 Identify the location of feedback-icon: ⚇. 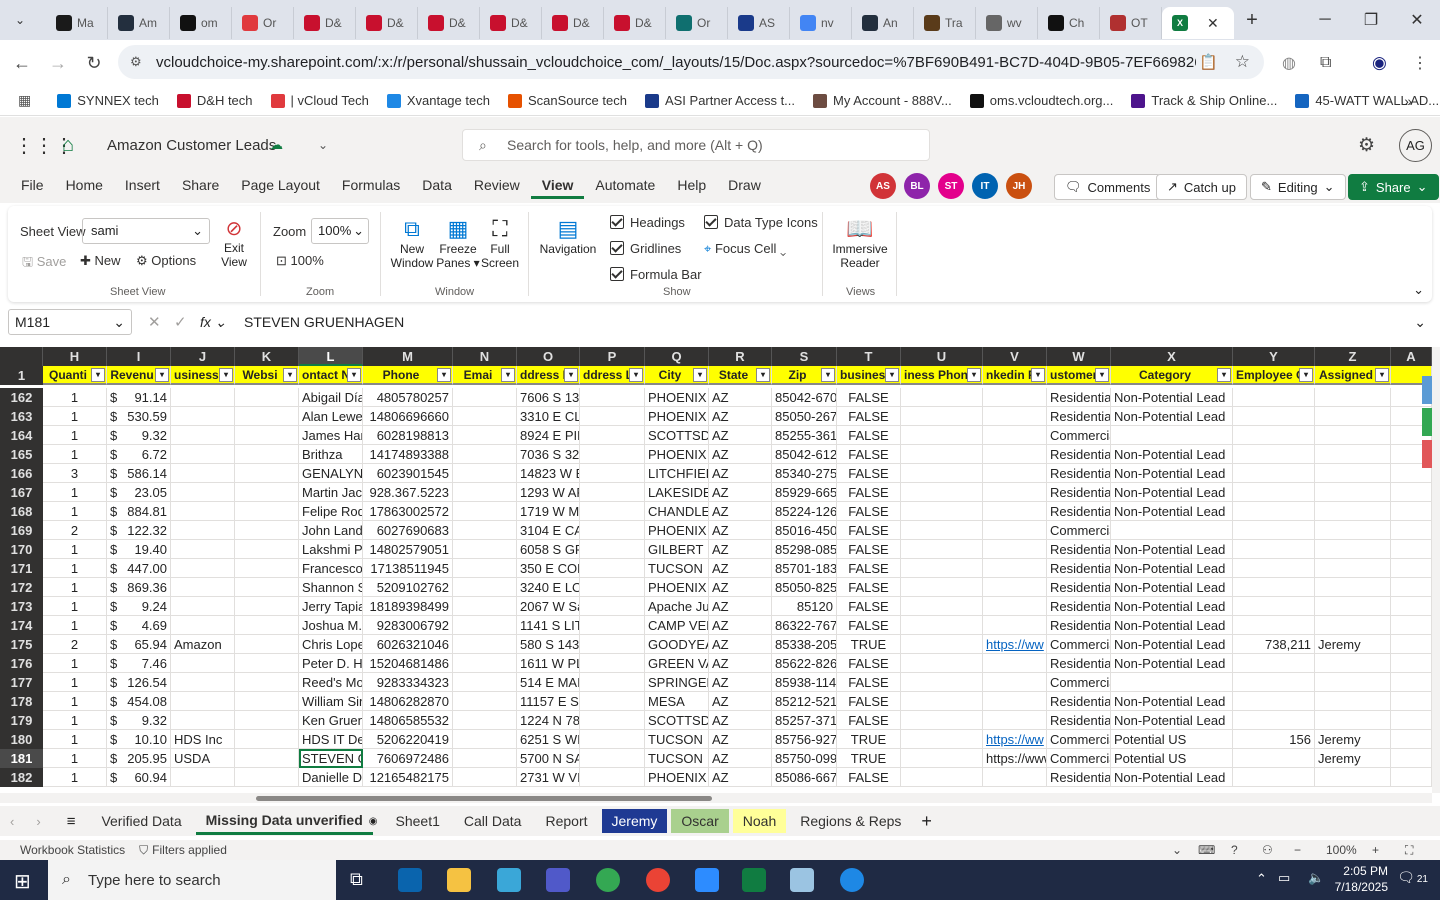
(1267, 850).